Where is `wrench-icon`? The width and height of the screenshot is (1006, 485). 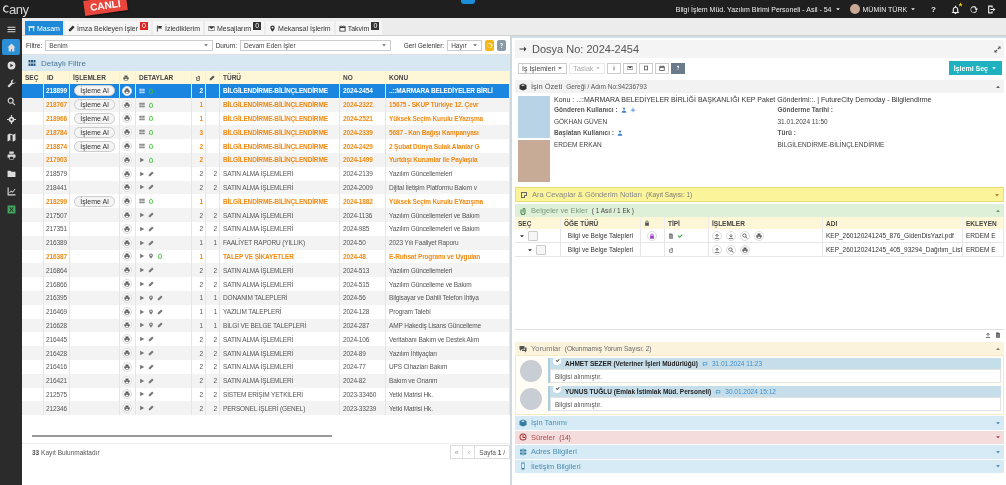
wrench-icon is located at coordinates (11, 83).